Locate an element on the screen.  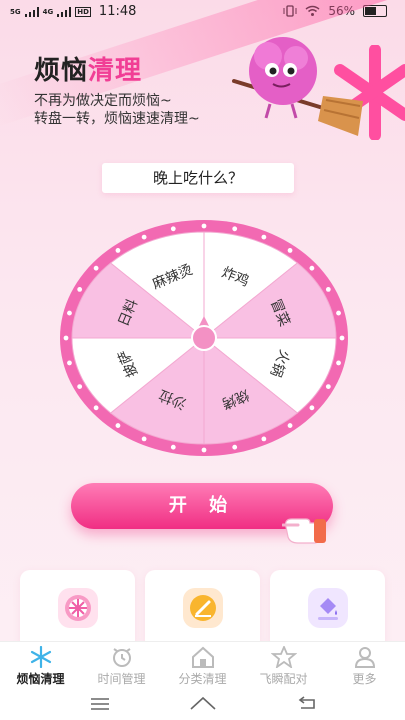
subtitle-line-1: 不再为做决定而烦恼~ is located at coordinates (103, 101).